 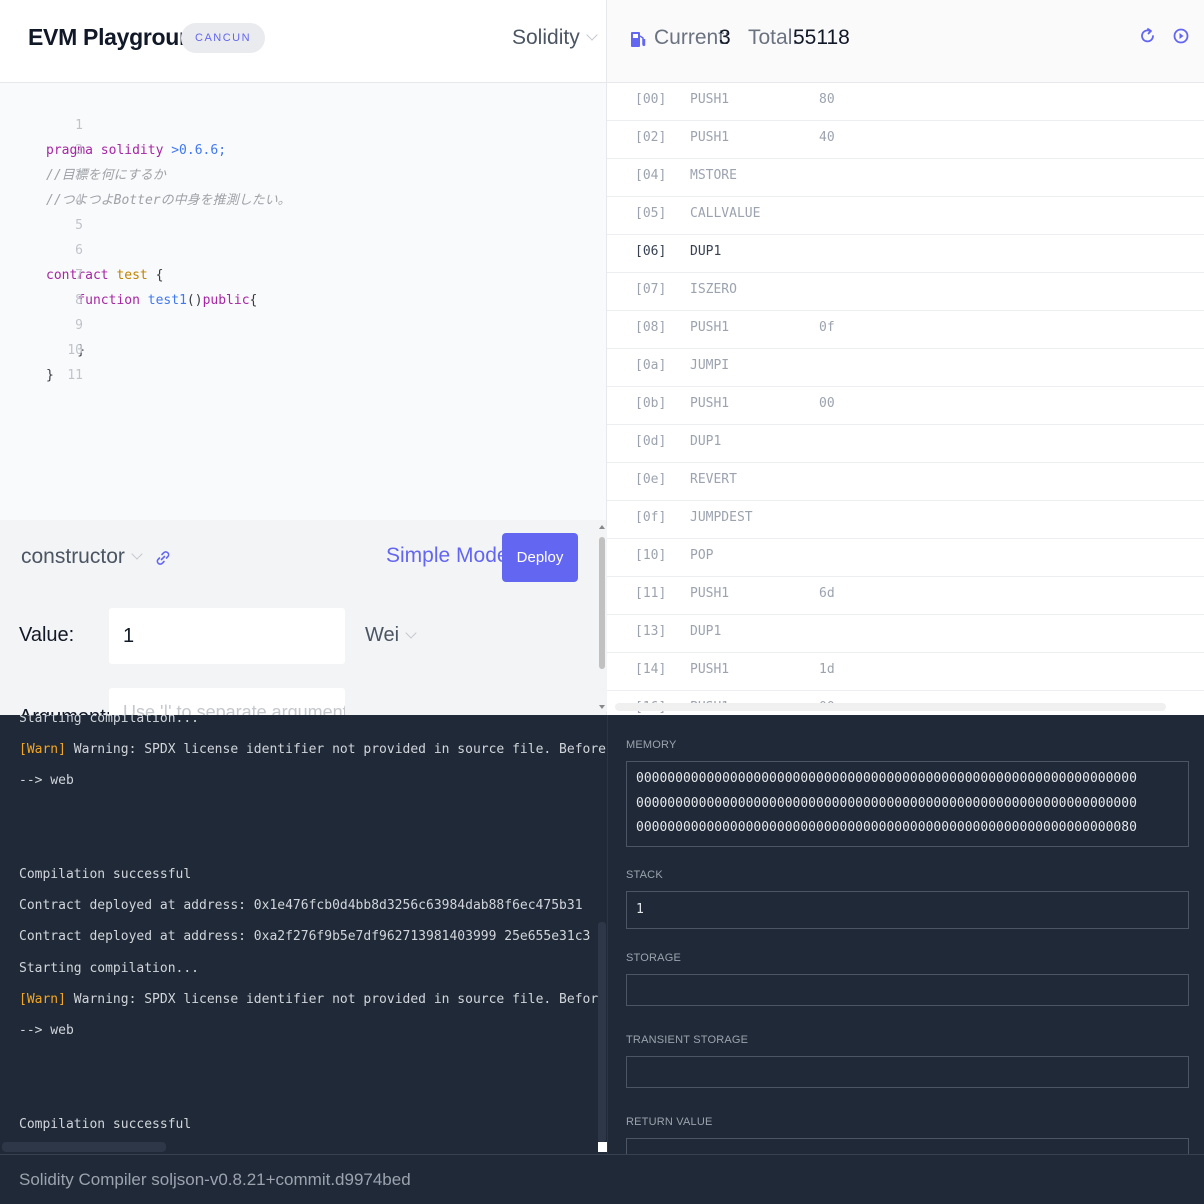 What do you see at coordinates (651, 631) in the screenshot?
I see `opcode-pc: [13]` at bounding box center [651, 631].